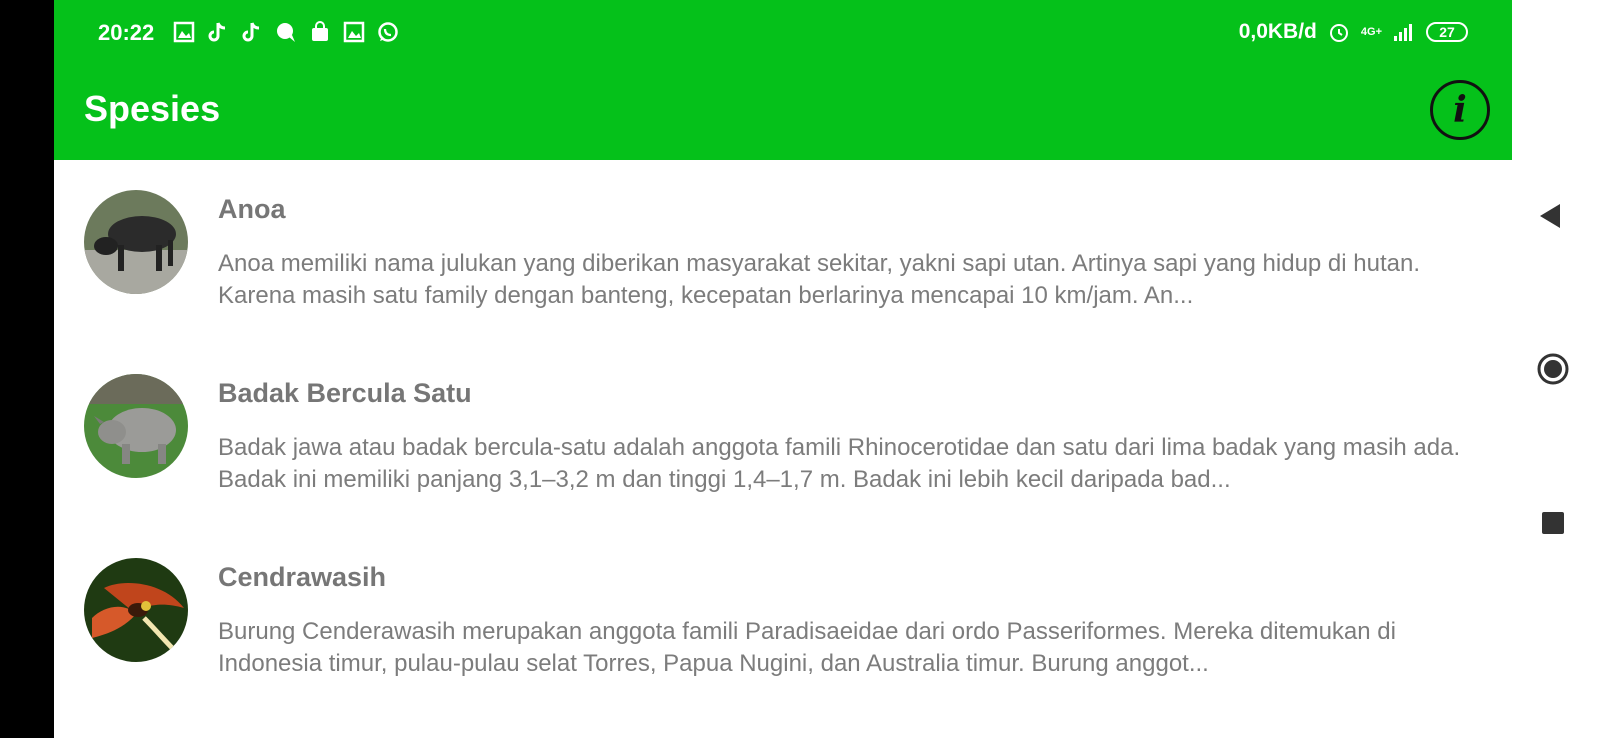 The image size is (1600, 738). I want to click on alarm-icon, so click(1339, 32).